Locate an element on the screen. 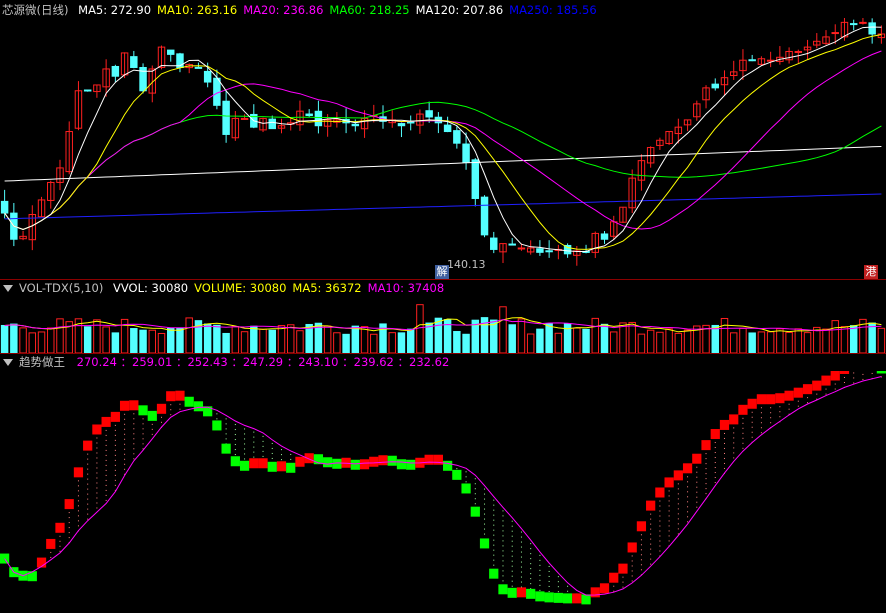 The height and width of the screenshot is (613, 886). stock-title: 芯源微(日线) is located at coordinates (35, 10).